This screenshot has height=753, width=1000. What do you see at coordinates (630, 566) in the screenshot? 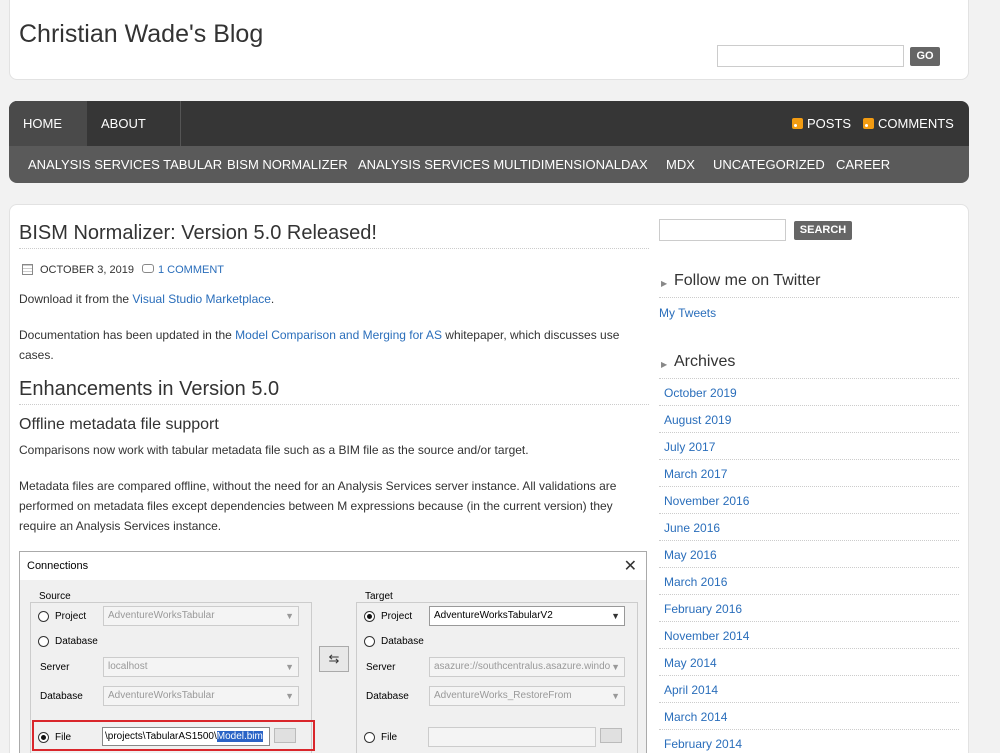
I see `close-icon: ✕` at bounding box center [630, 566].